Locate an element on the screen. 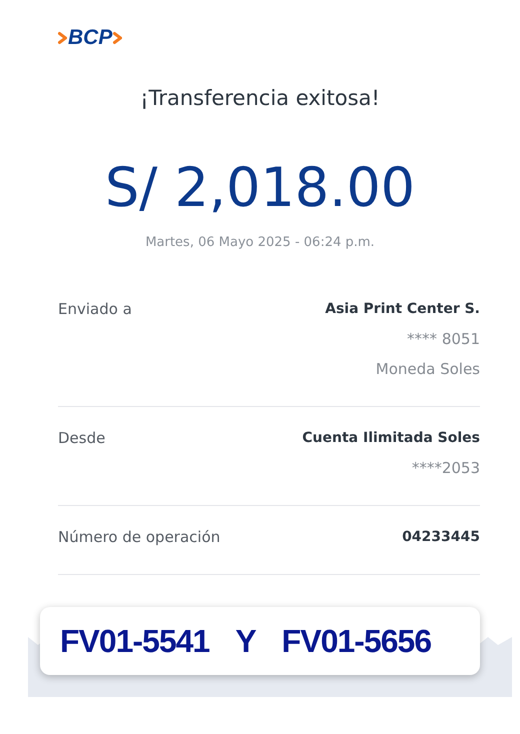 Image resolution: width=520 pixels, height=734 pixels. invoice-text: FV01-5656 is located at coordinates (356, 641).